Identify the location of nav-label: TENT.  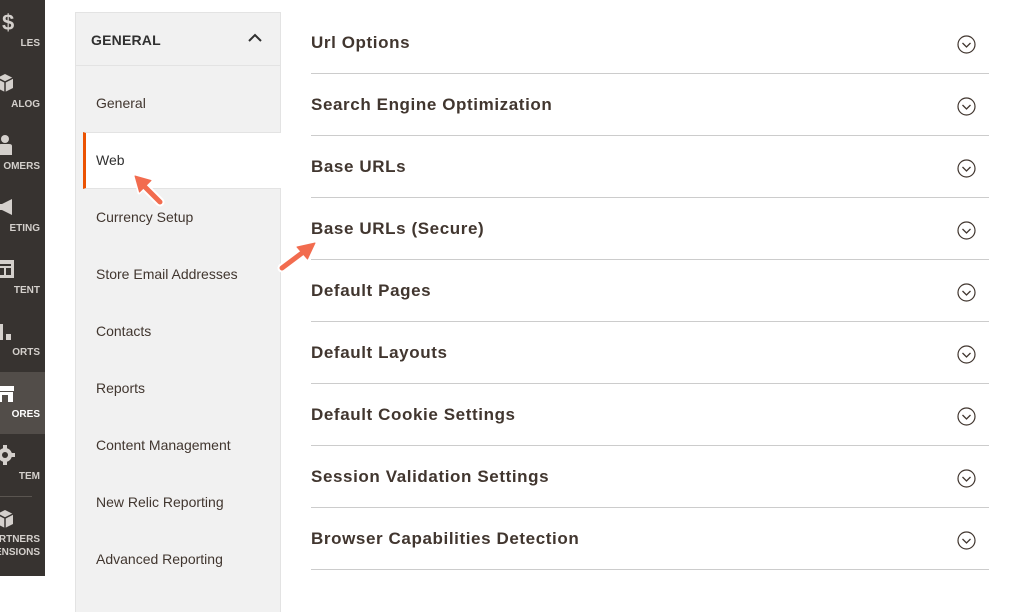
(26, 290).